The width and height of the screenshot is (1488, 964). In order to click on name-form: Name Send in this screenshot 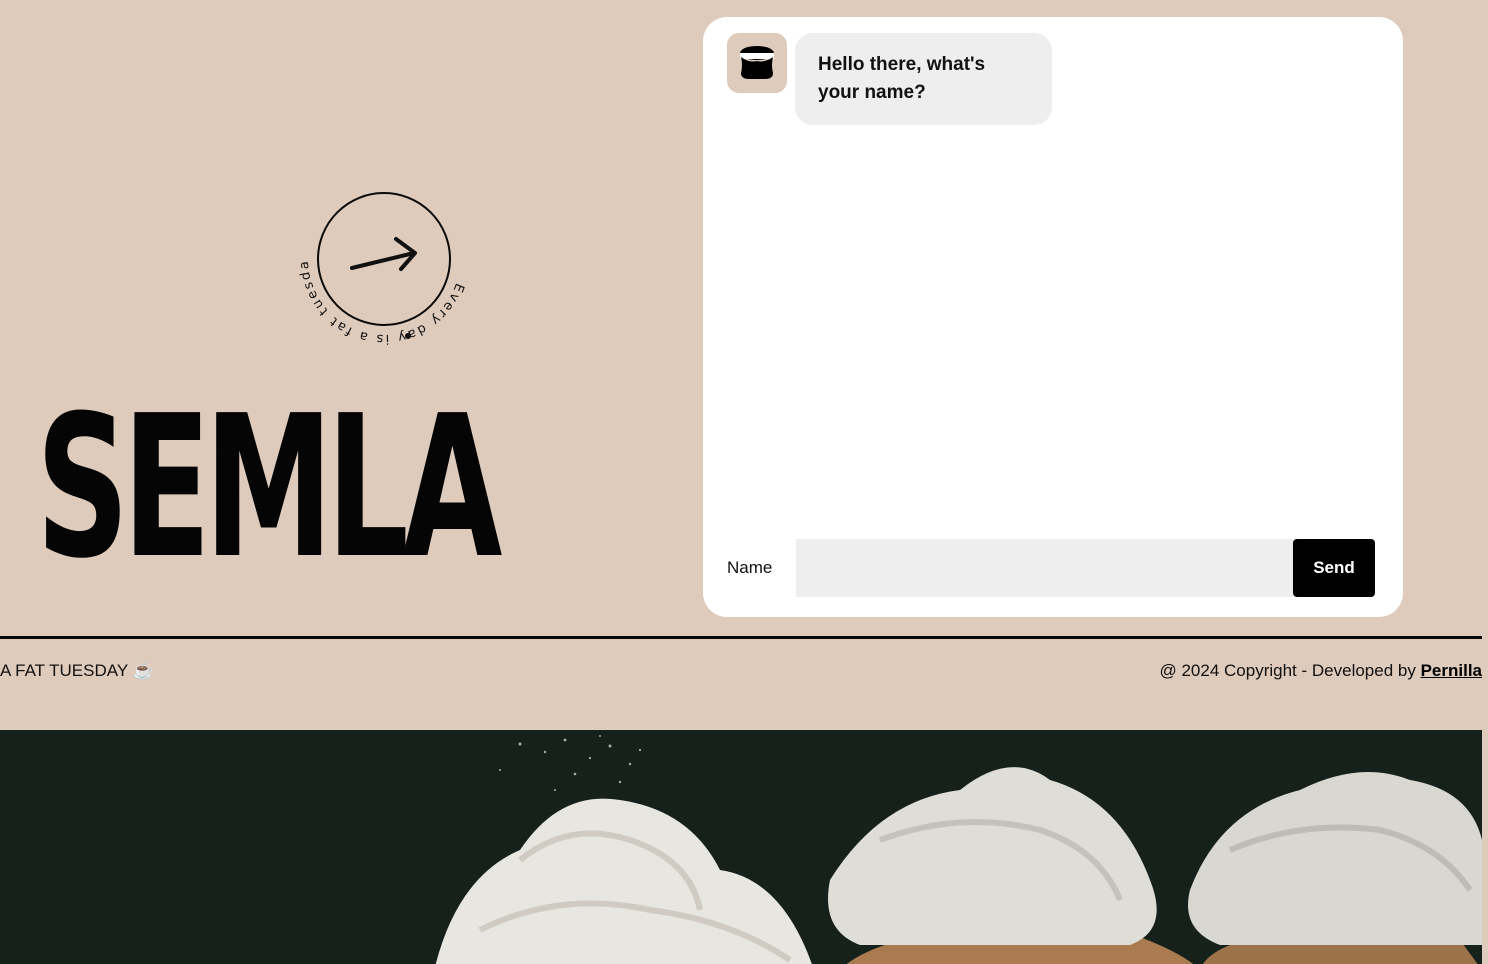, I will do `click(1051, 568)`.